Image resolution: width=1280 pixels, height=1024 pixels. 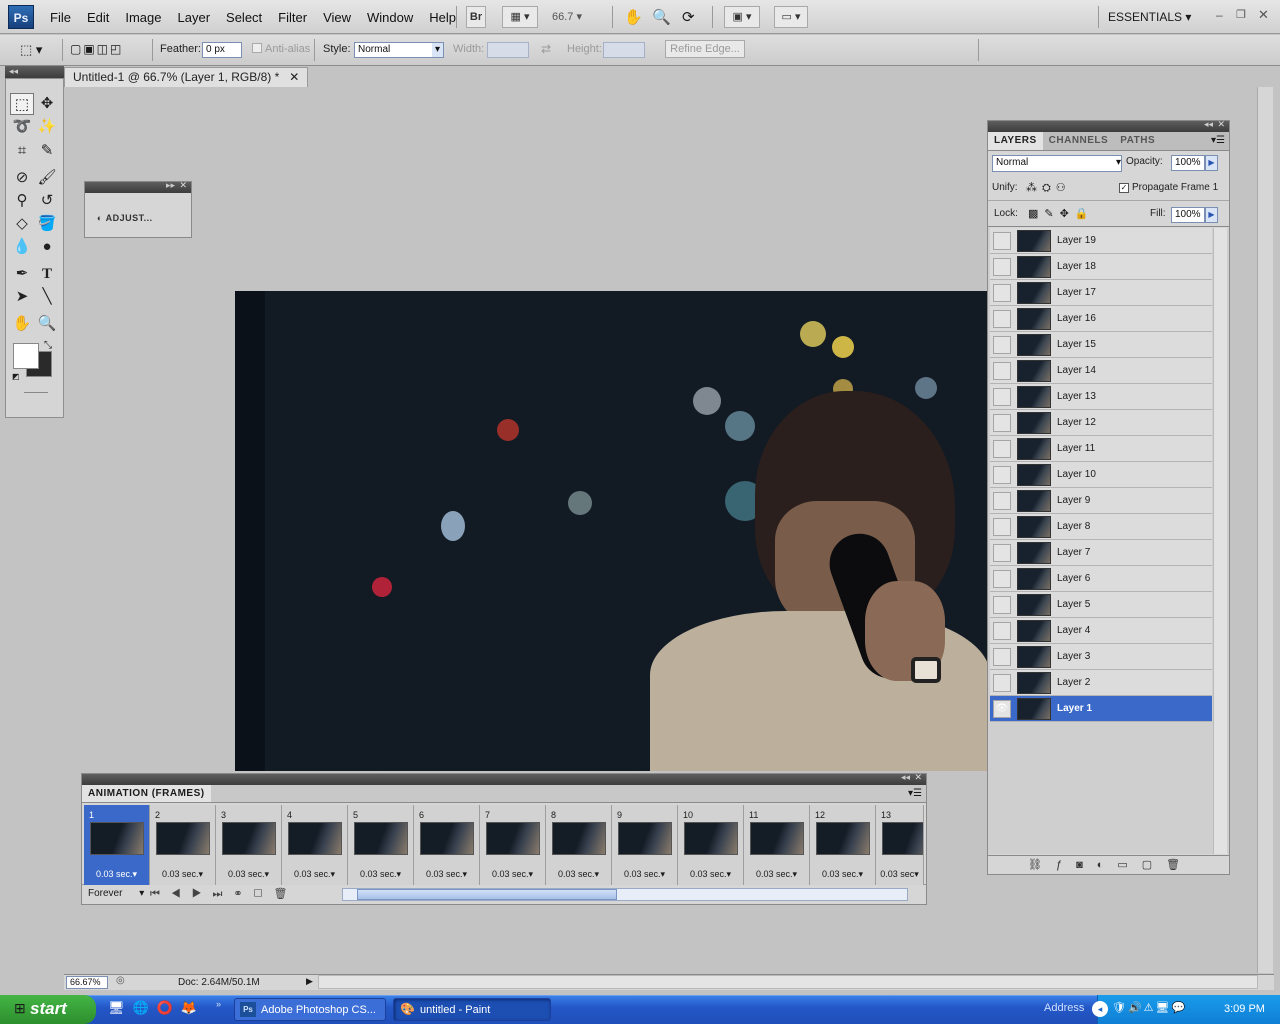 I want to click on layer-row: Layer 8, so click(x=1101, y=527).